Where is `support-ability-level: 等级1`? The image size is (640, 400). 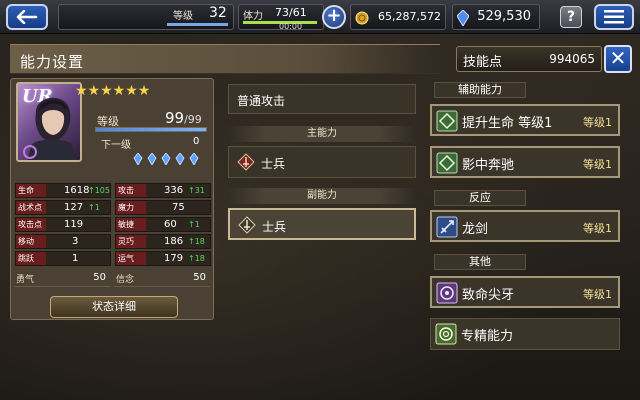 support-ability-level: 等级1 is located at coordinates (597, 122).